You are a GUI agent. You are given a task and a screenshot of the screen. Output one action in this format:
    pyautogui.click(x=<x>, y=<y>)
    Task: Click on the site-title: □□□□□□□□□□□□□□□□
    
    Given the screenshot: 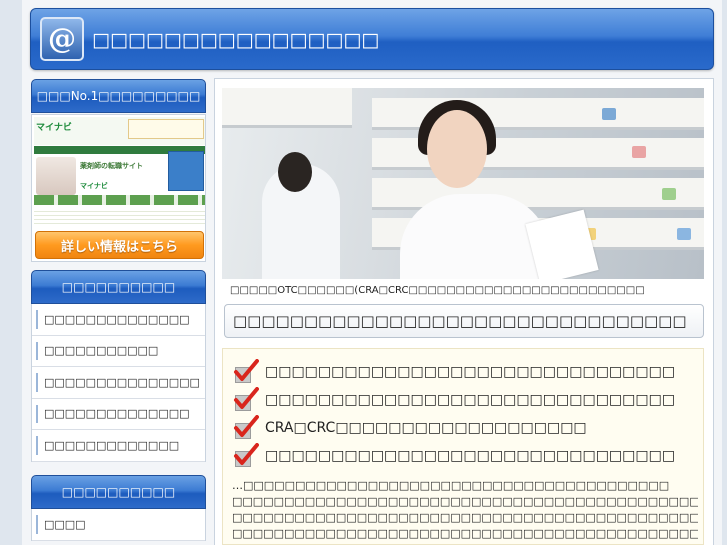 What is the action you would take?
    pyautogui.click(x=235, y=40)
    